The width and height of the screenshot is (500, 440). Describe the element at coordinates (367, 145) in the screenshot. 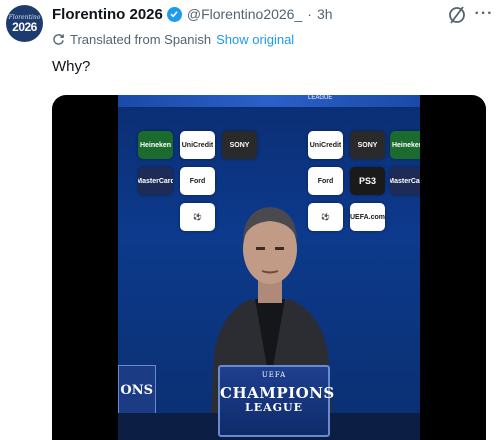

I see `sponsor-logo: SONY` at that location.